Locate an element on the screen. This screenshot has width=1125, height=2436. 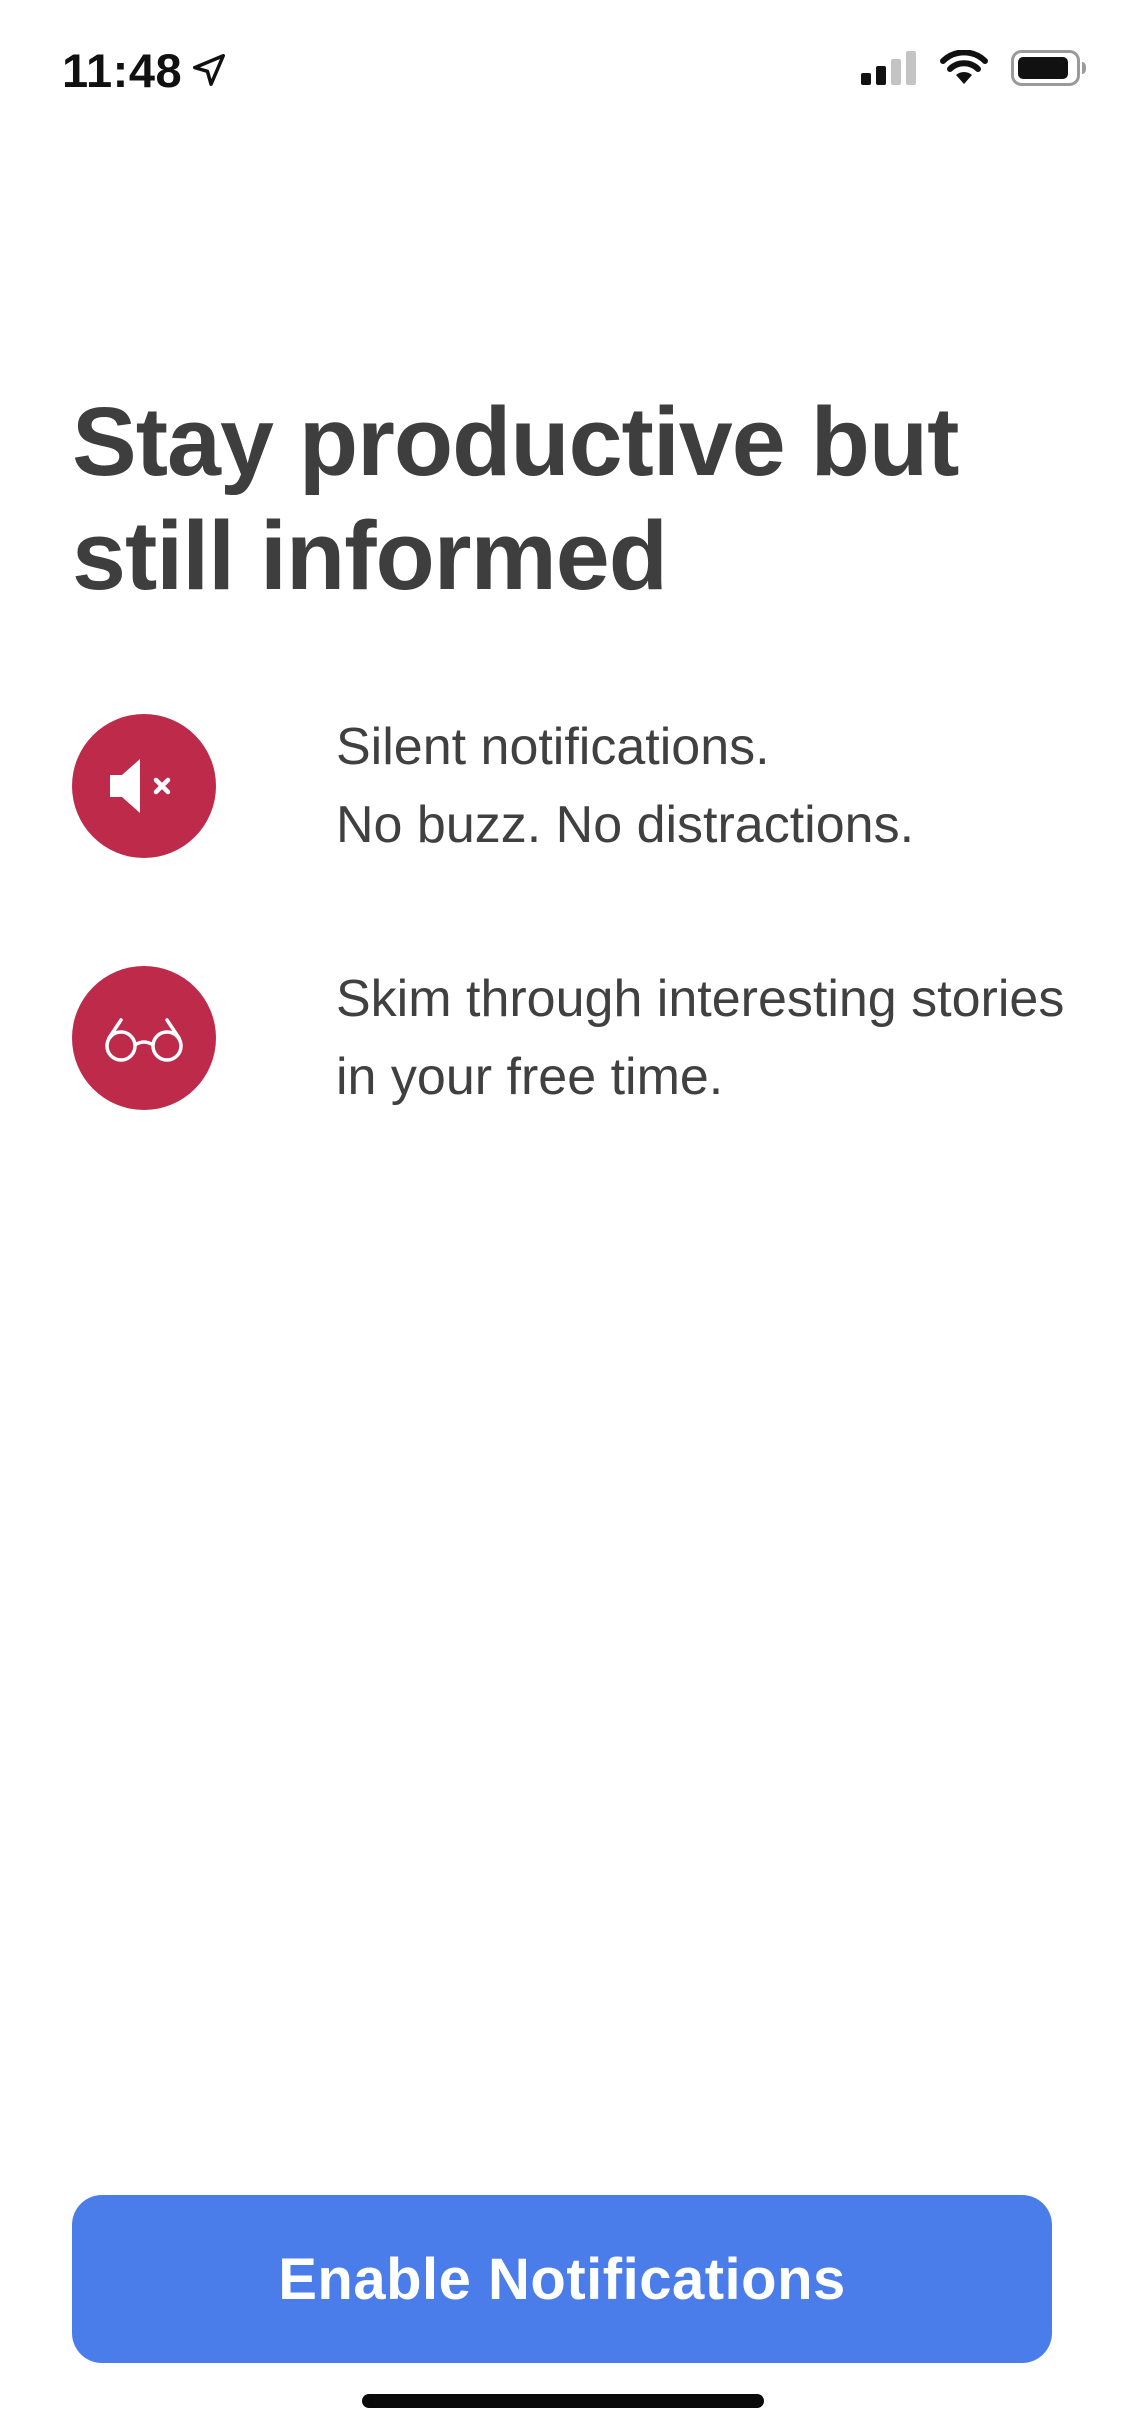
speaker-muted-icon is located at coordinates (140, 786).